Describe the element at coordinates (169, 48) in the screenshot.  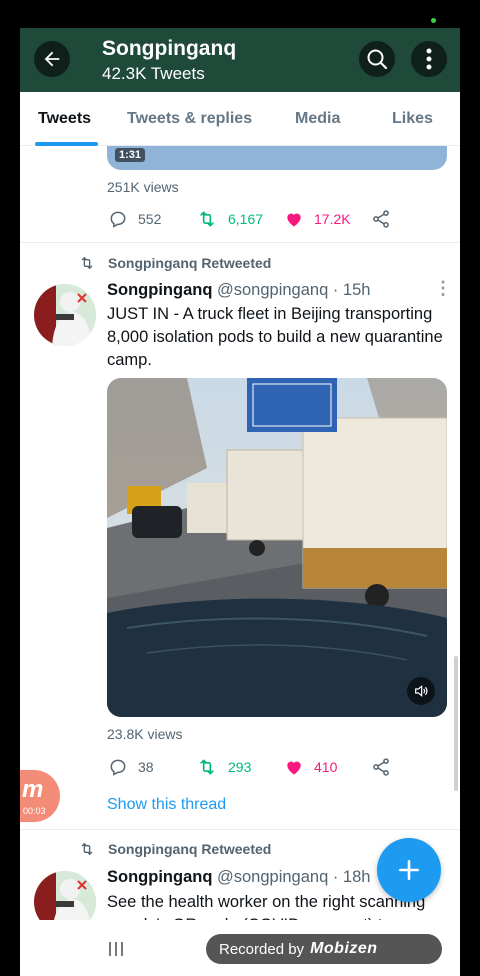
I see `profile-name: Songpinganq` at that location.